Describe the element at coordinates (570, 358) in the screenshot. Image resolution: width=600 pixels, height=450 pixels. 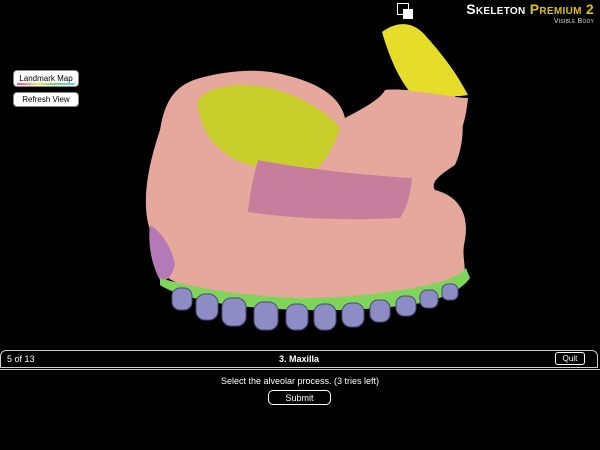
I see `quit-button: Quit` at that location.